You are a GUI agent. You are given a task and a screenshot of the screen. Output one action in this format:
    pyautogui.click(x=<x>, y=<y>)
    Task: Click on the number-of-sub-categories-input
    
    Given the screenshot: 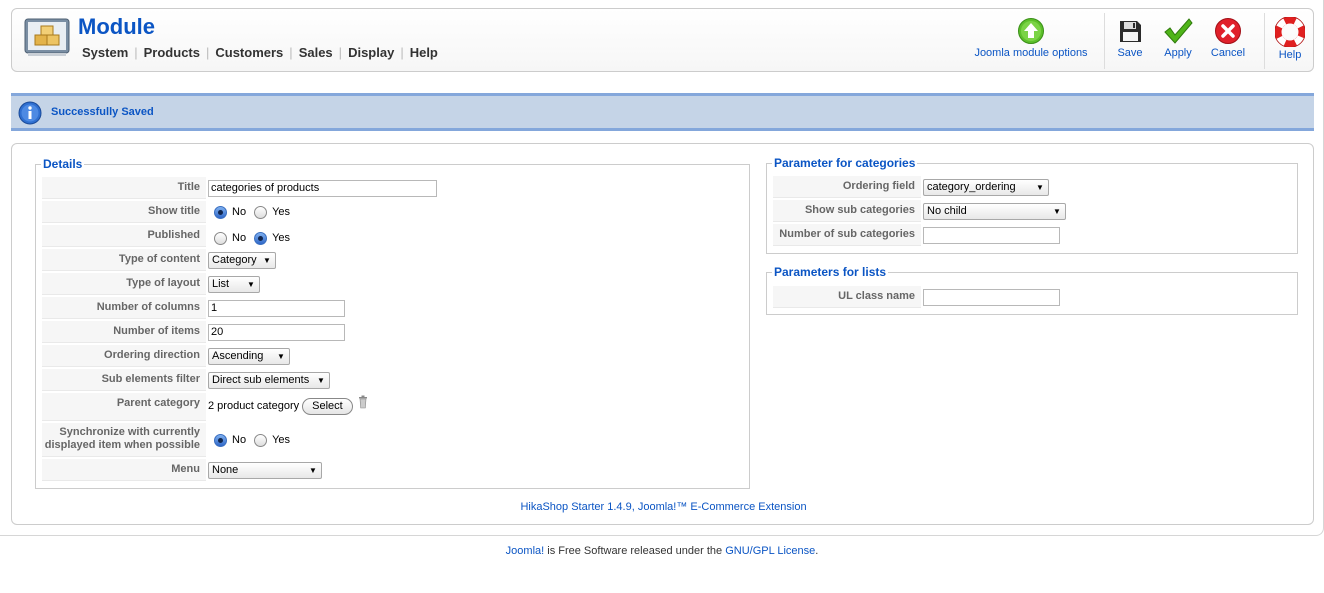 What is the action you would take?
    pyautogui.click(x=991, y=235)
    